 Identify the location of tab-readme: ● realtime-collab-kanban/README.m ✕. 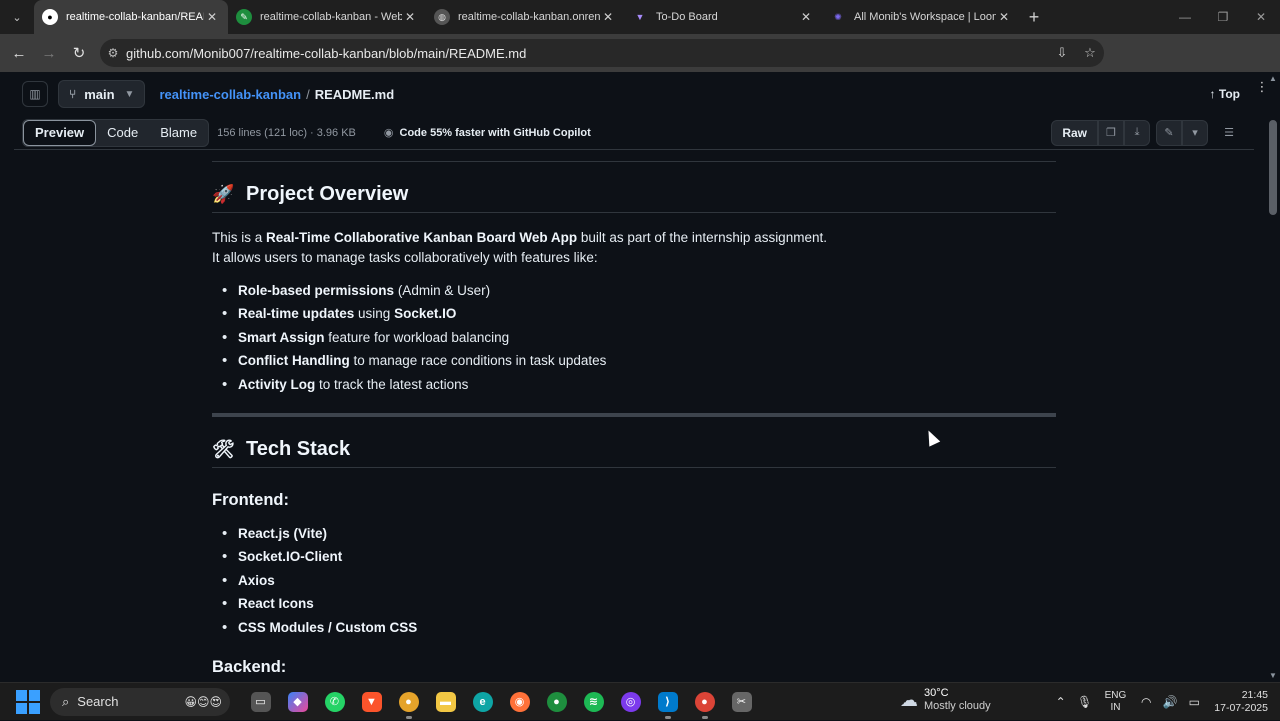
(131, 17).